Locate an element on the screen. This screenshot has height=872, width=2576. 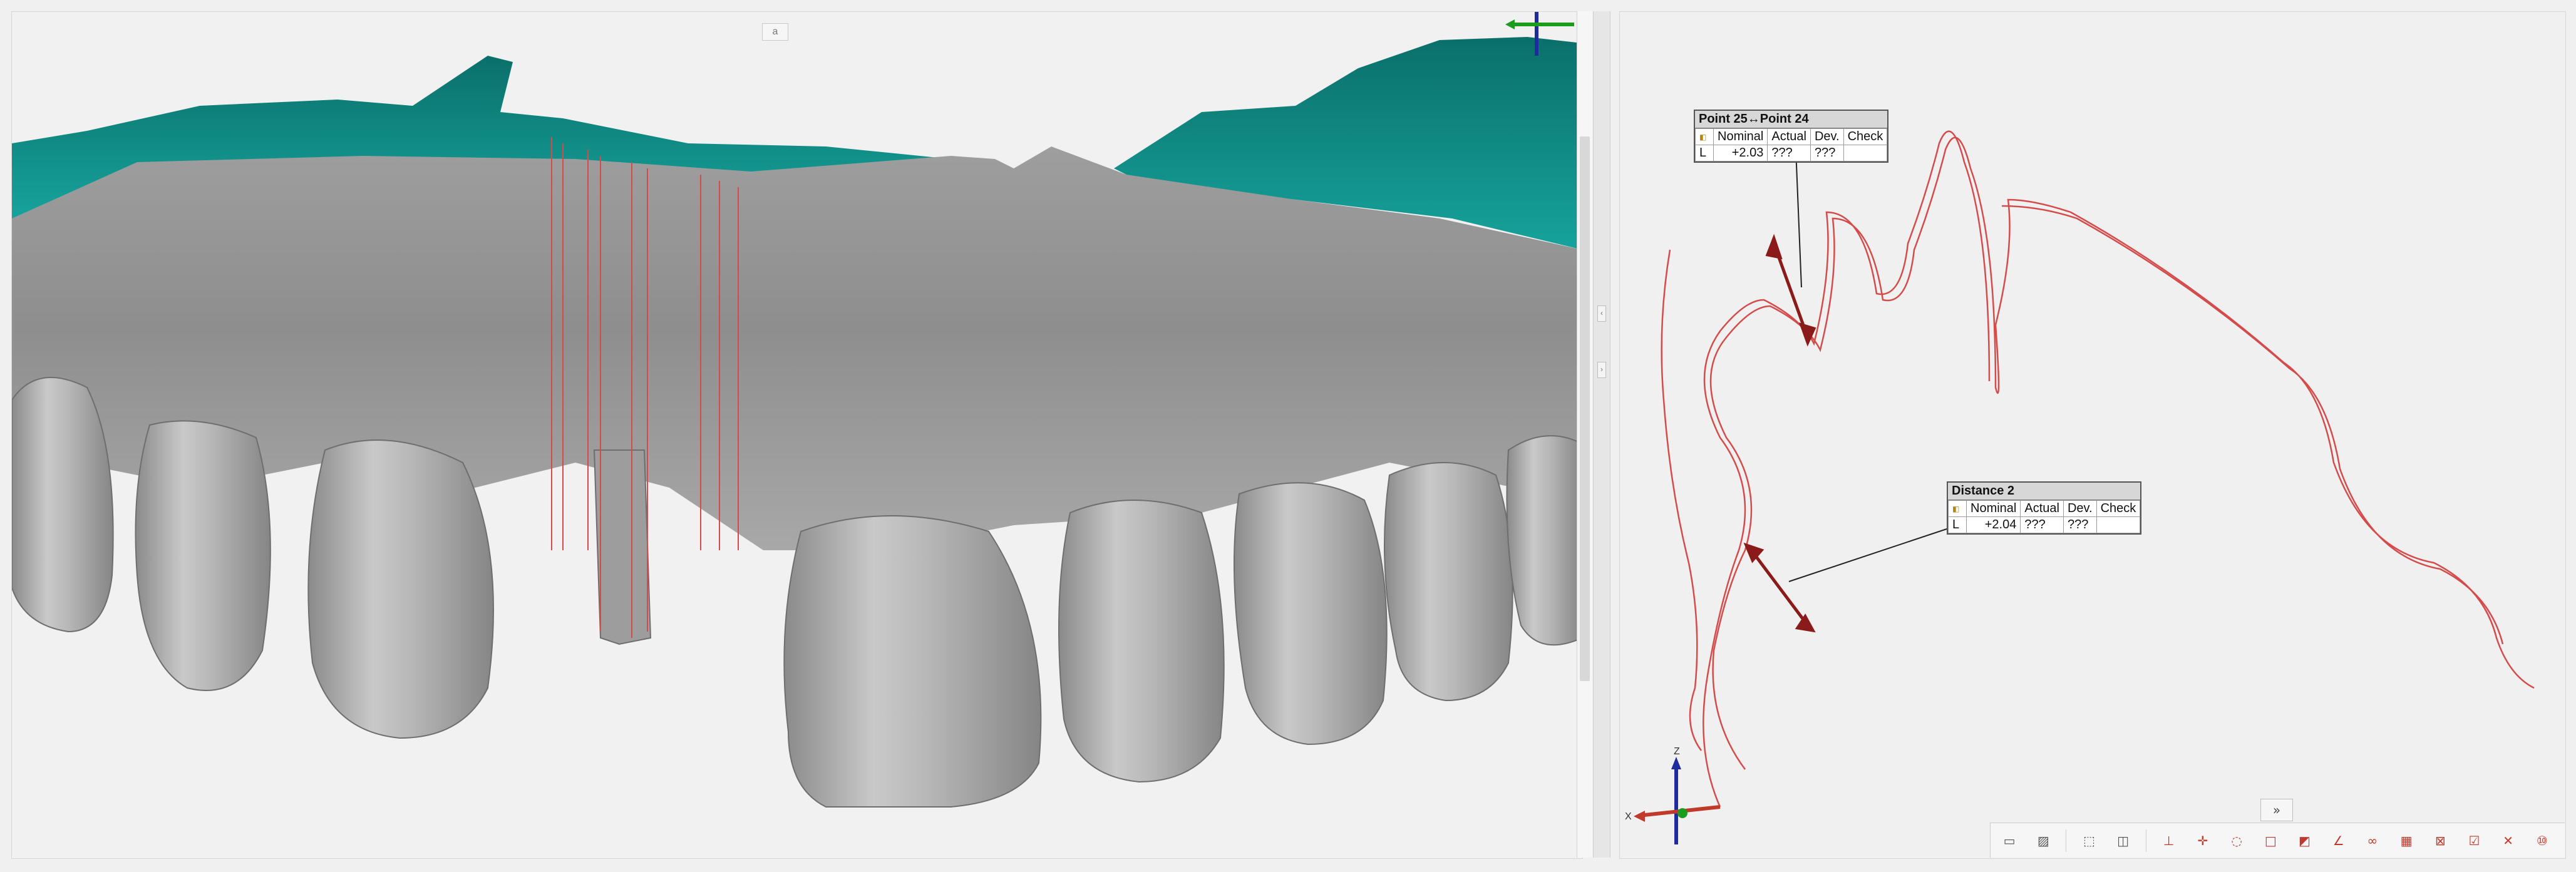
report-icon: ☑ is located at coordinates (2474, 841).